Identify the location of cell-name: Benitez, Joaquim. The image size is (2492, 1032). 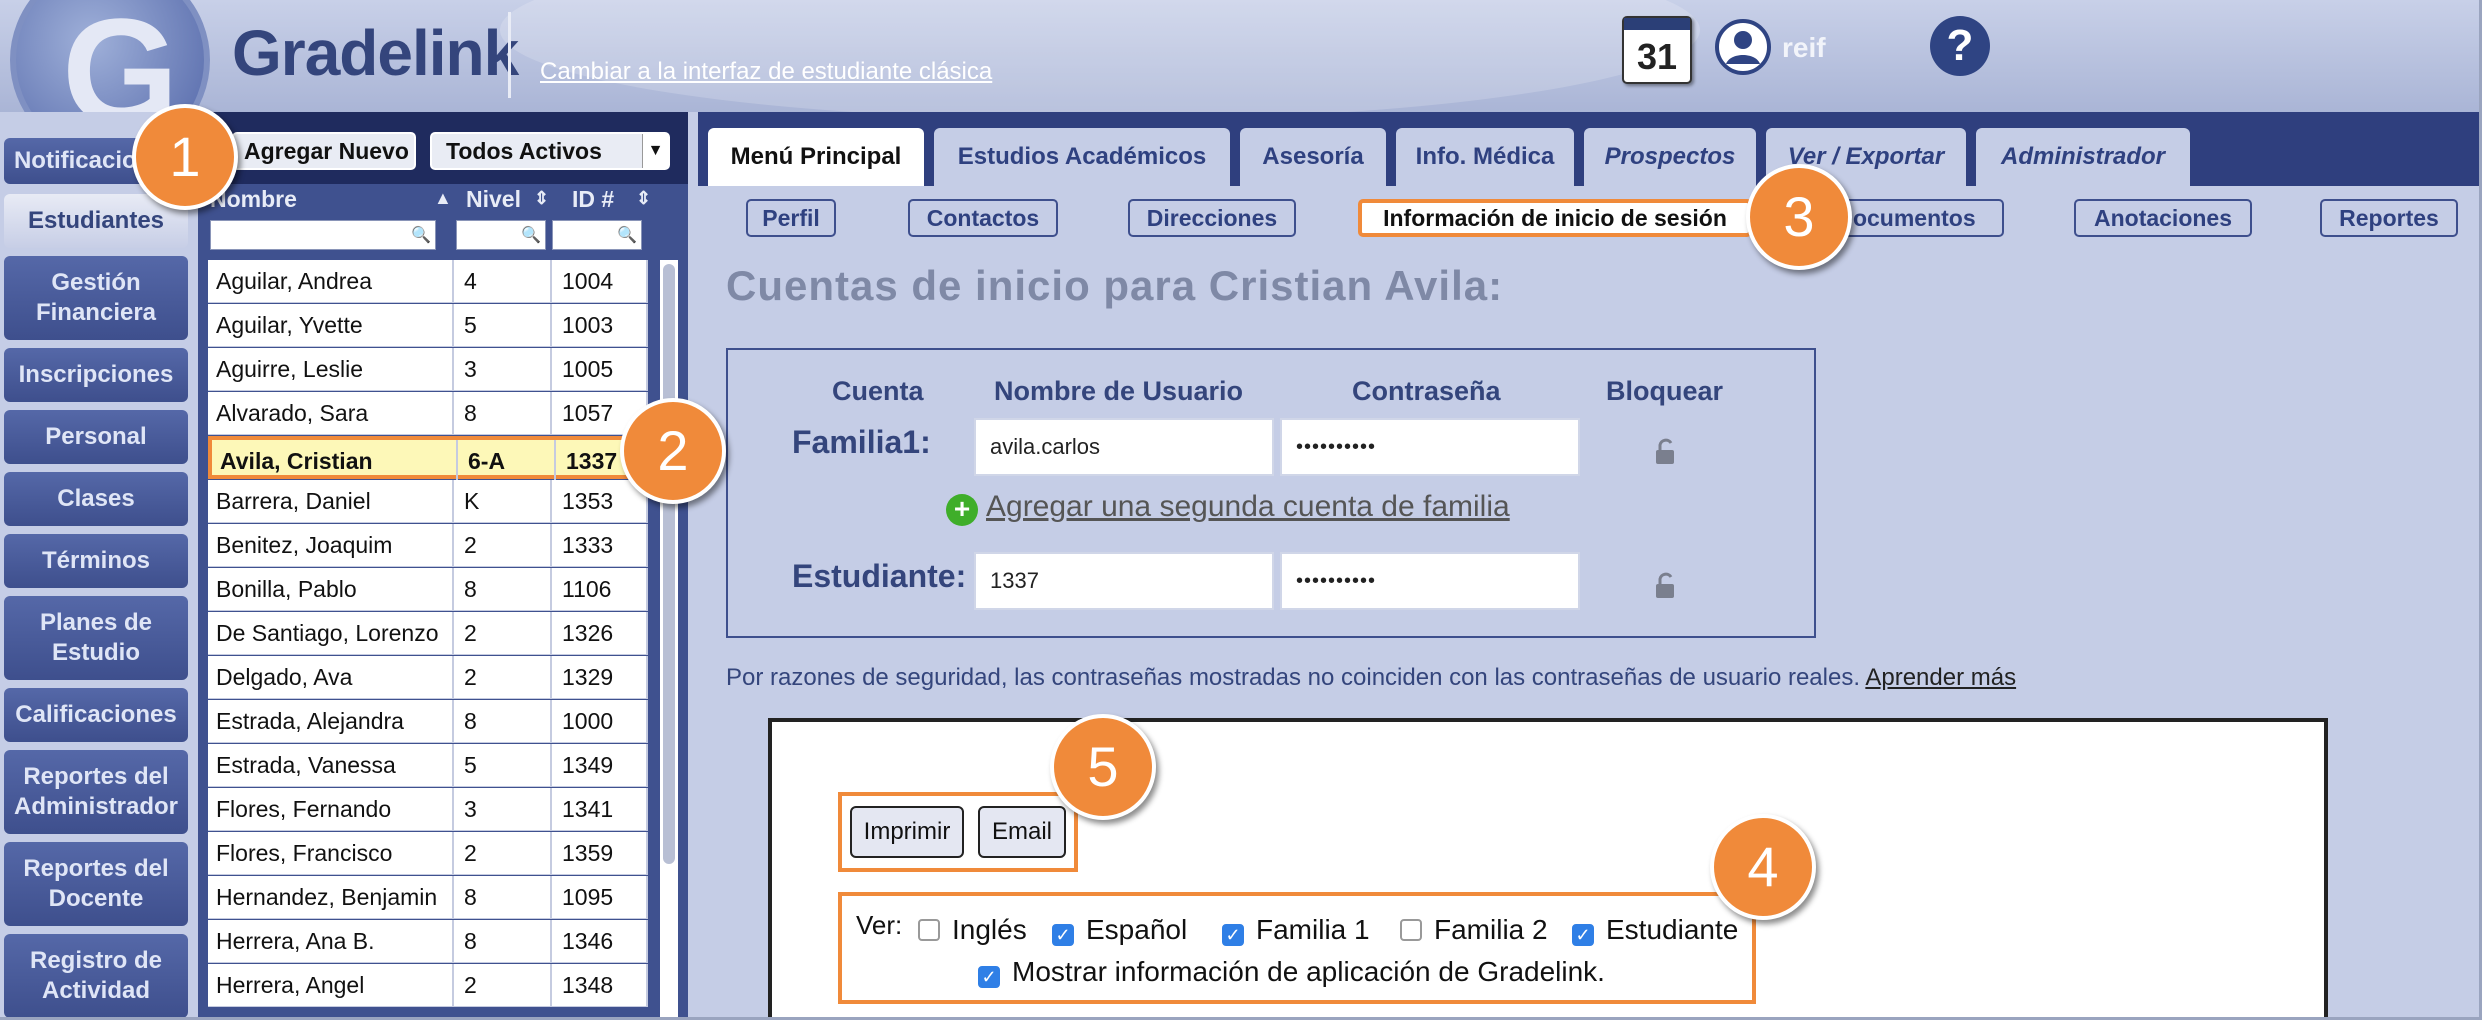
(331, 545).